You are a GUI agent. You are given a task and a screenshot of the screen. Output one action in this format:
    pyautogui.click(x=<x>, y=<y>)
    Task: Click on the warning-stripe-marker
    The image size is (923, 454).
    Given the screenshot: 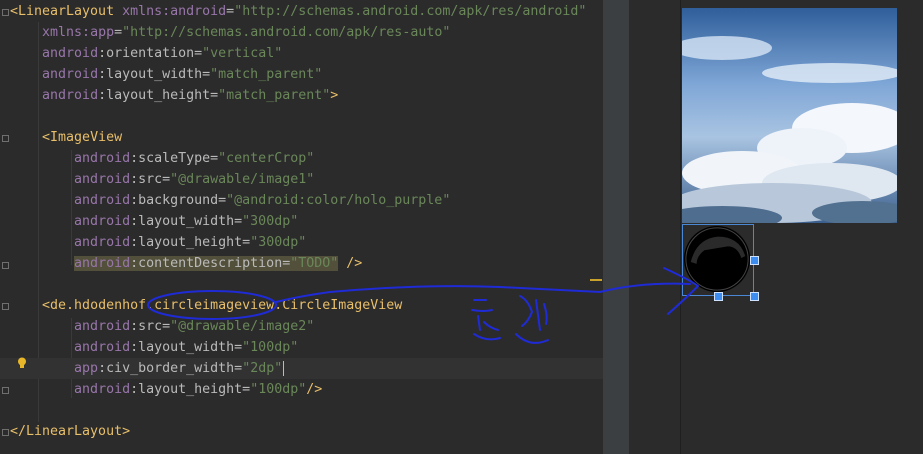 What is the action you would take?
    pyautogui.click(x=596, y=280)
    